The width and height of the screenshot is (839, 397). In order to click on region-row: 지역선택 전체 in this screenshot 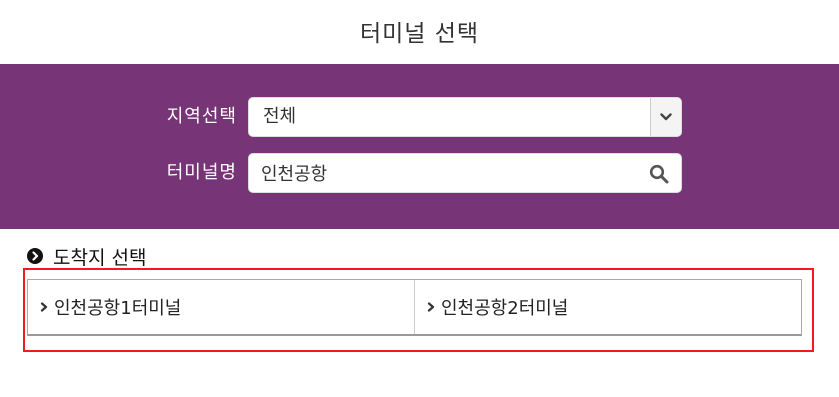, I will do `click(419, 117)`.